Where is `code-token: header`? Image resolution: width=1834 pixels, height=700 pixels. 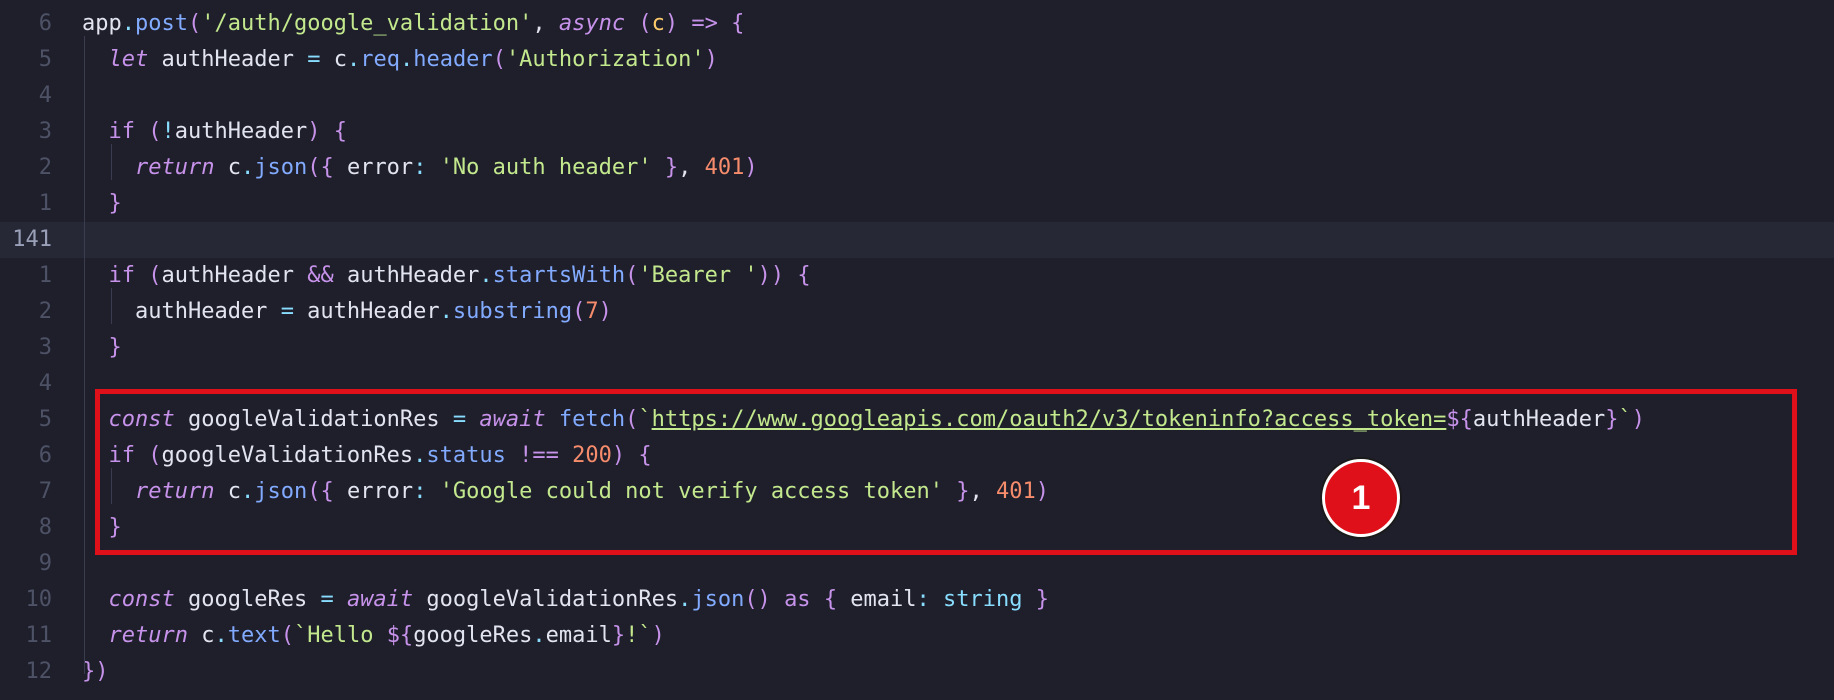
code-token: header is located at coordinates (453, 59).